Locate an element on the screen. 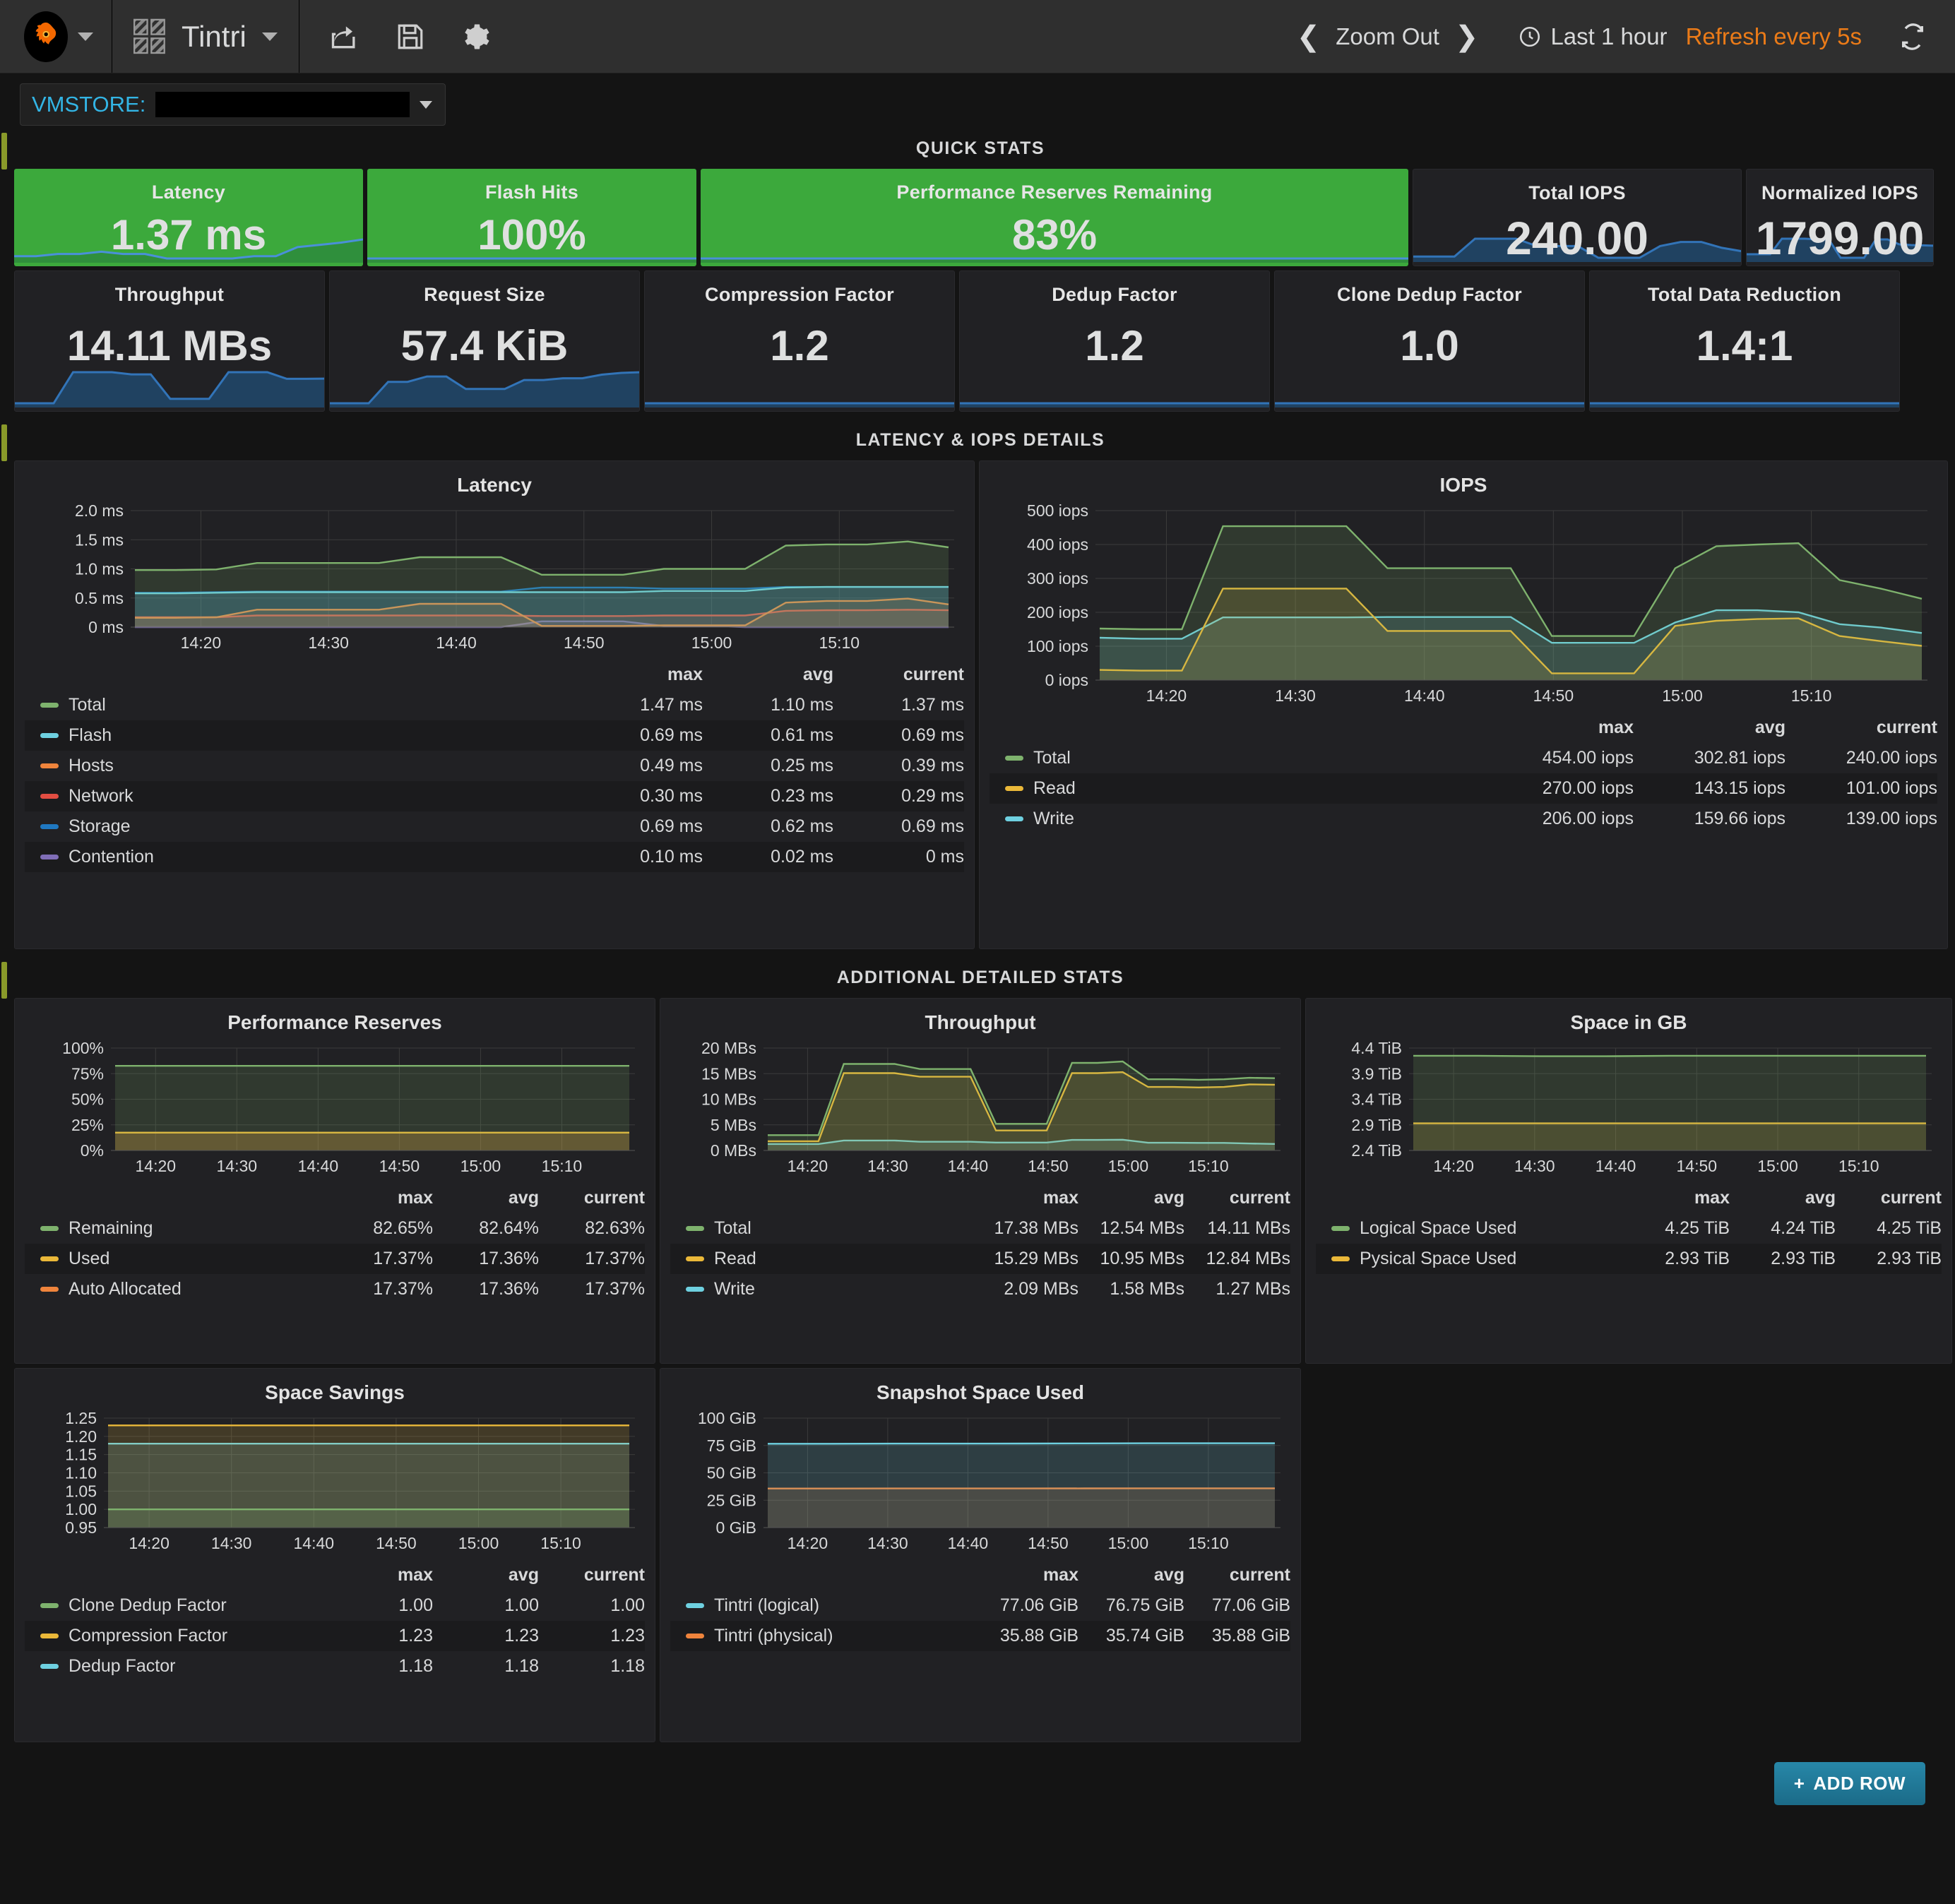 This screenshot has height=1904, width=1955. legend-series-name: Remaining is located at coordinates (176, 1228).